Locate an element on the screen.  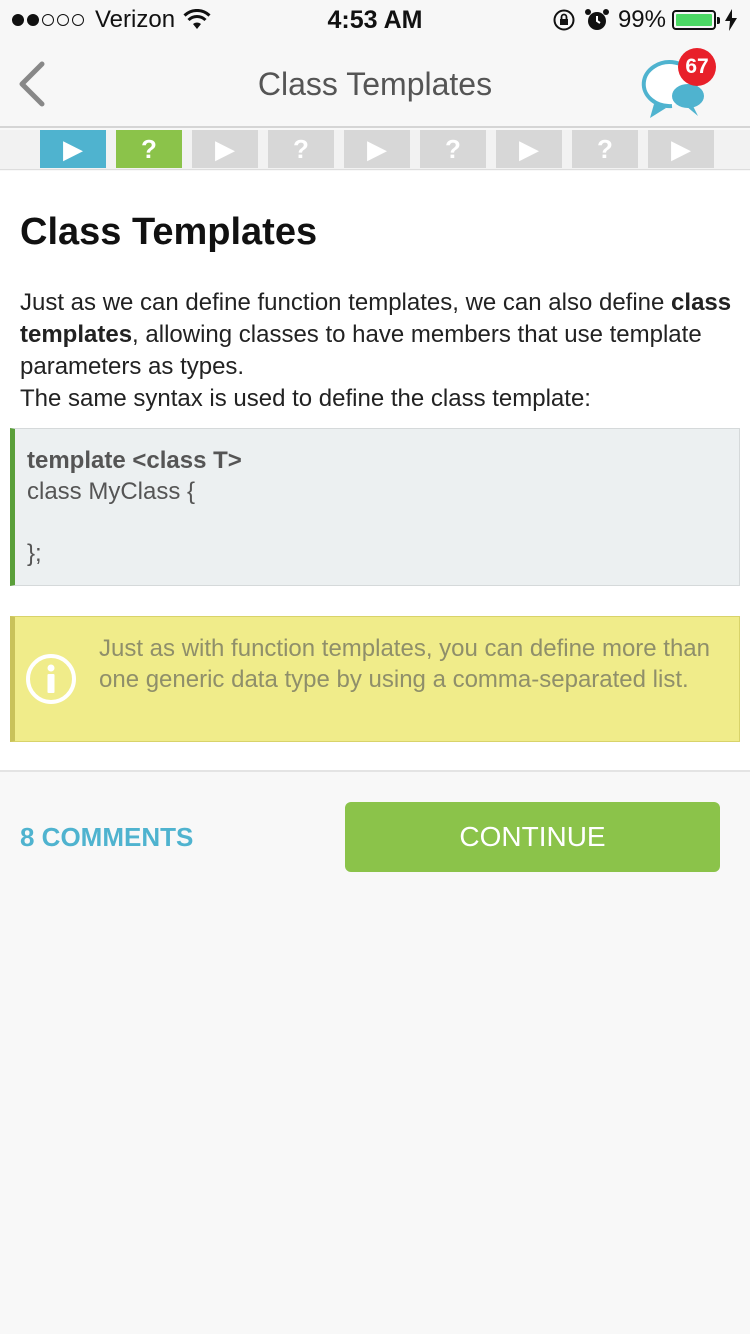
navigation-bar: Class Templates 67 is located at coordinates (375, 84).